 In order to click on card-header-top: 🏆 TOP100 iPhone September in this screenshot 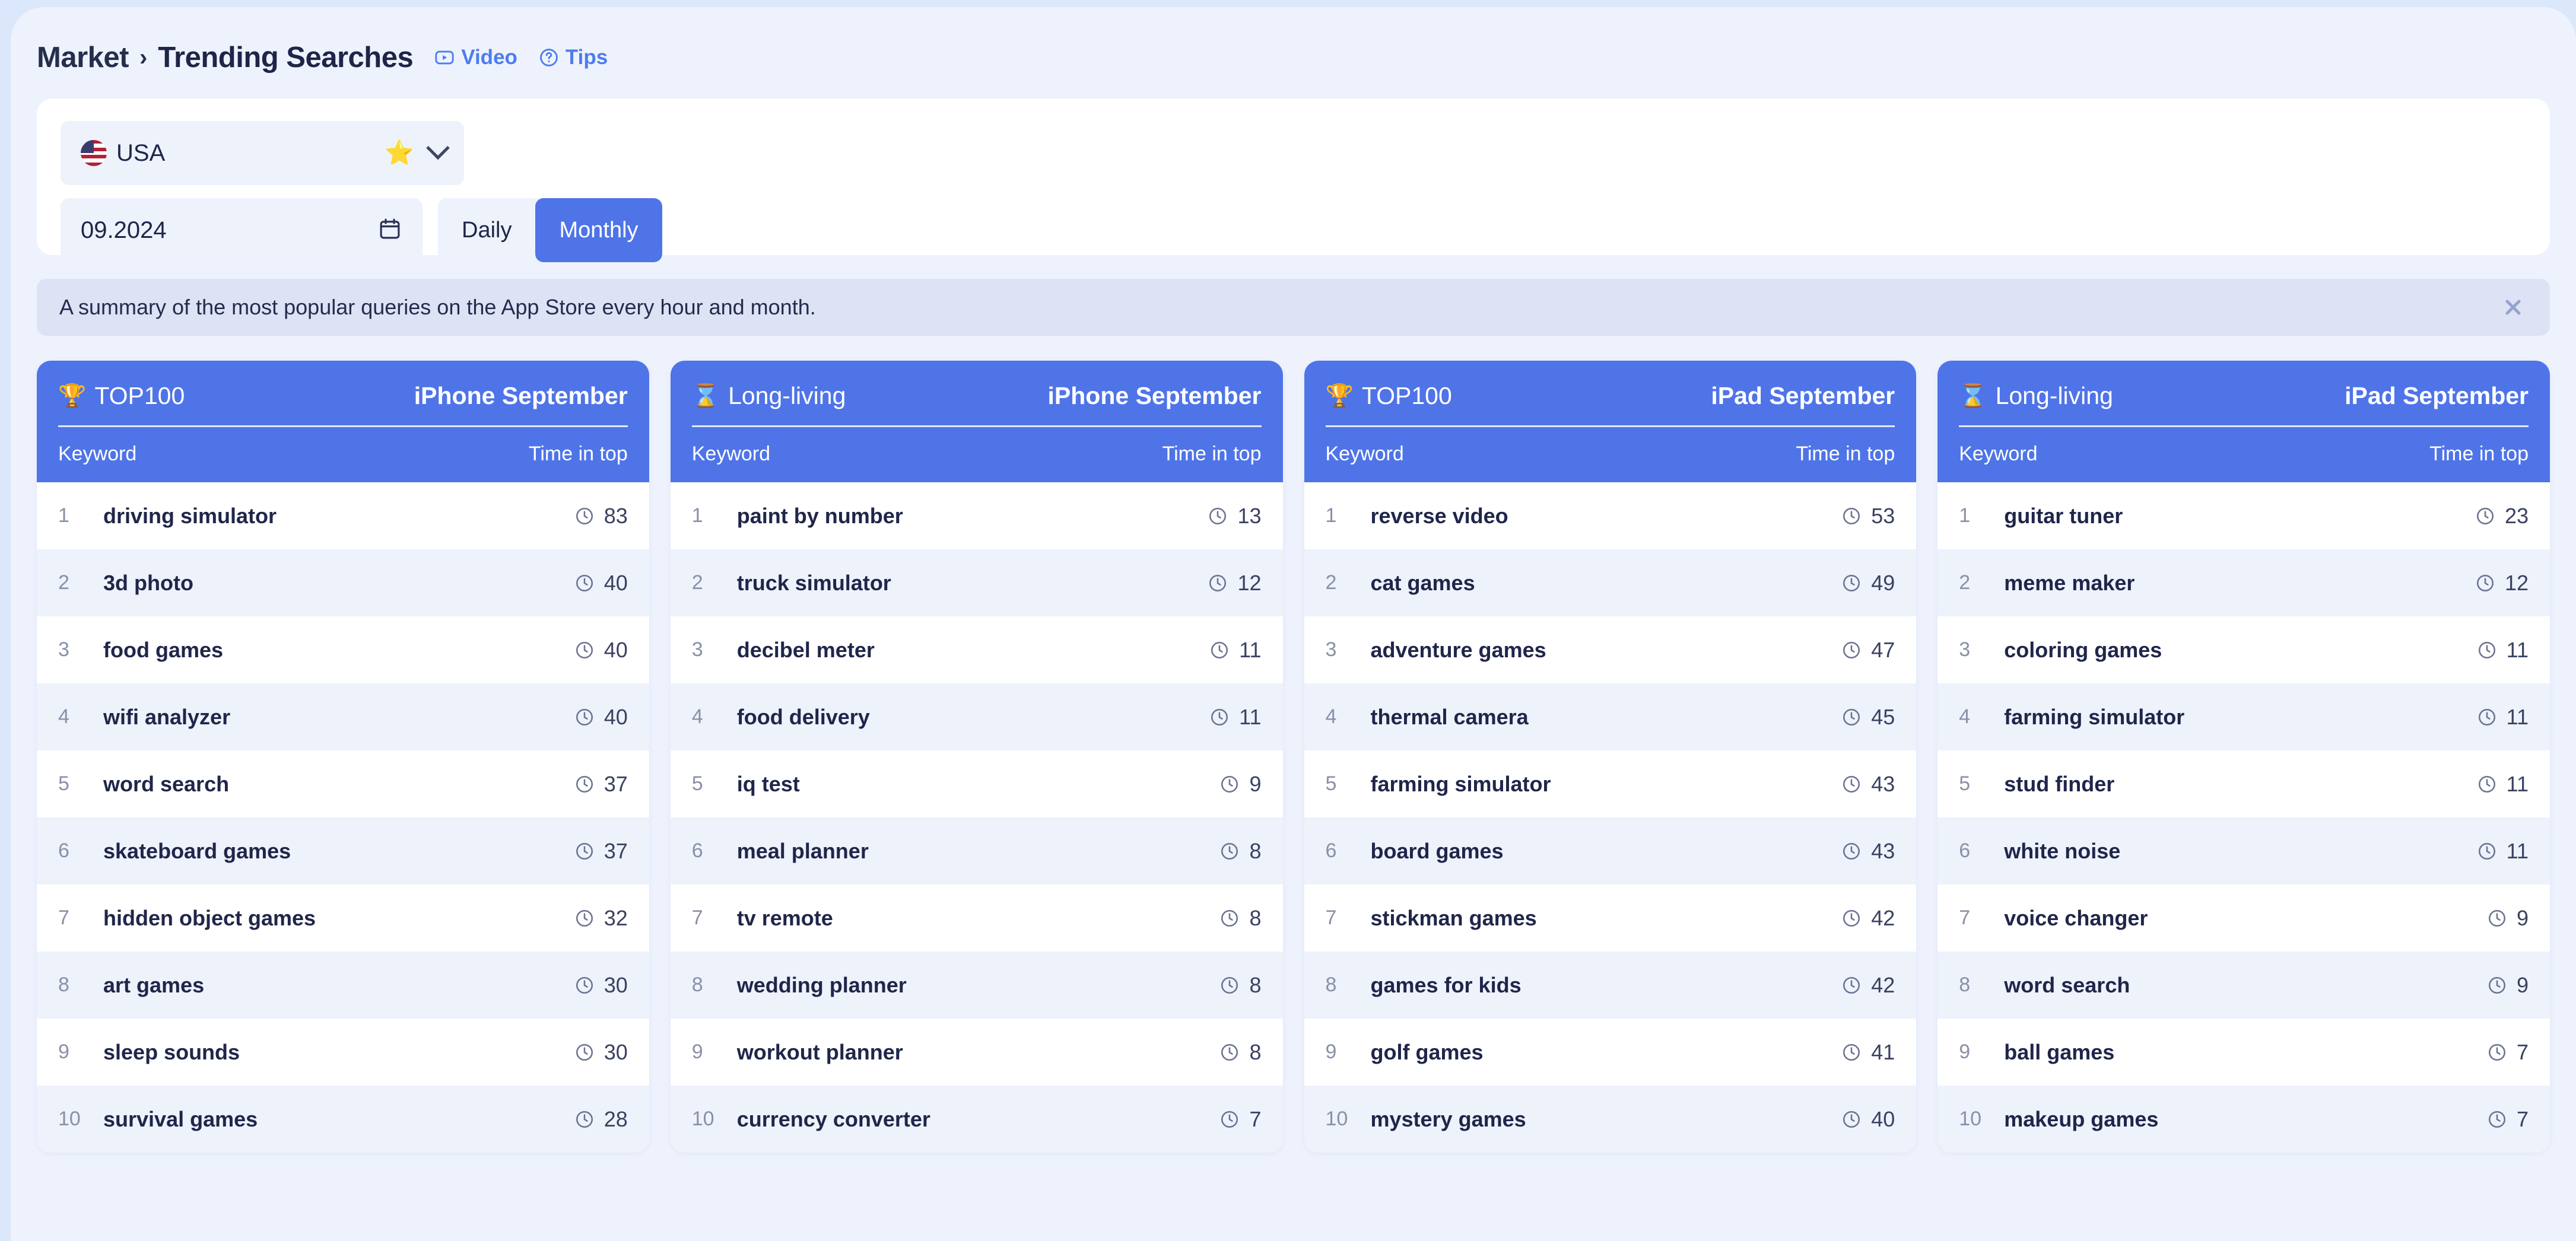, I will do `click(343, 404)`.